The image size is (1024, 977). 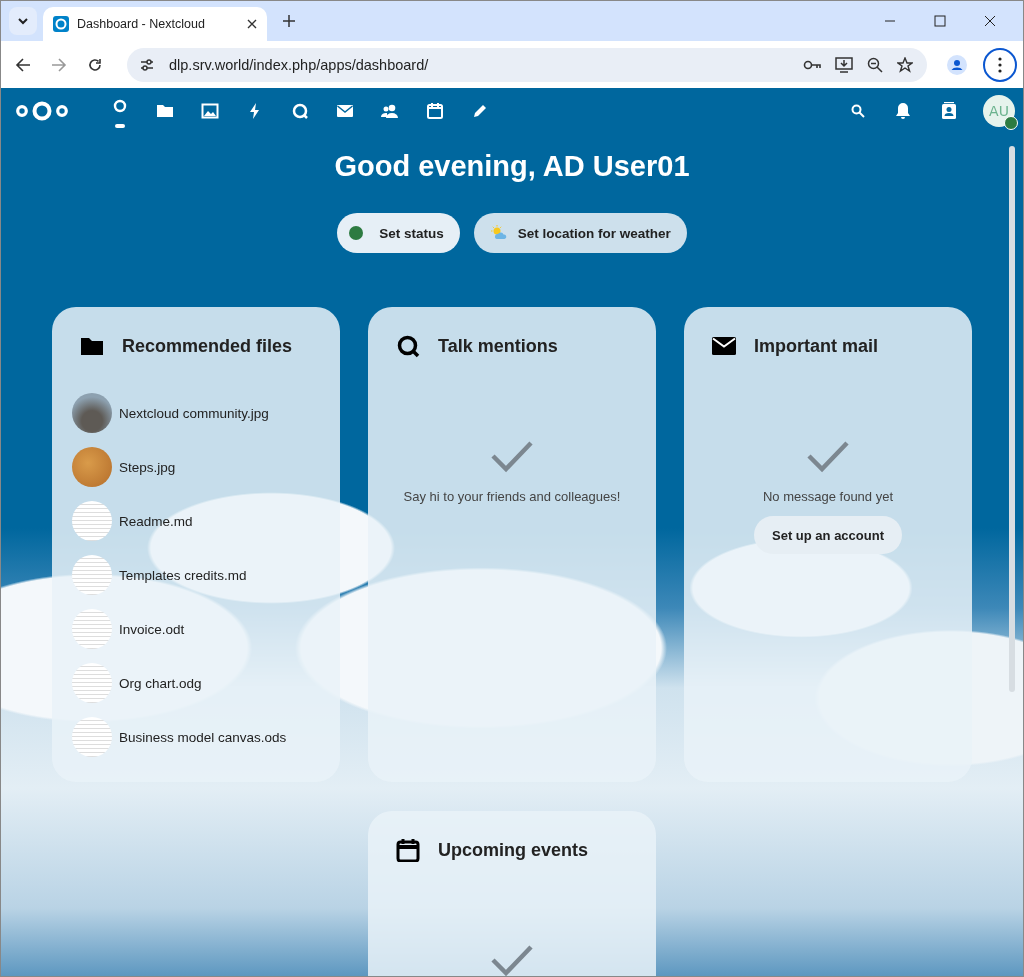 I want to click on search-icon, so click(x=858, y=111).